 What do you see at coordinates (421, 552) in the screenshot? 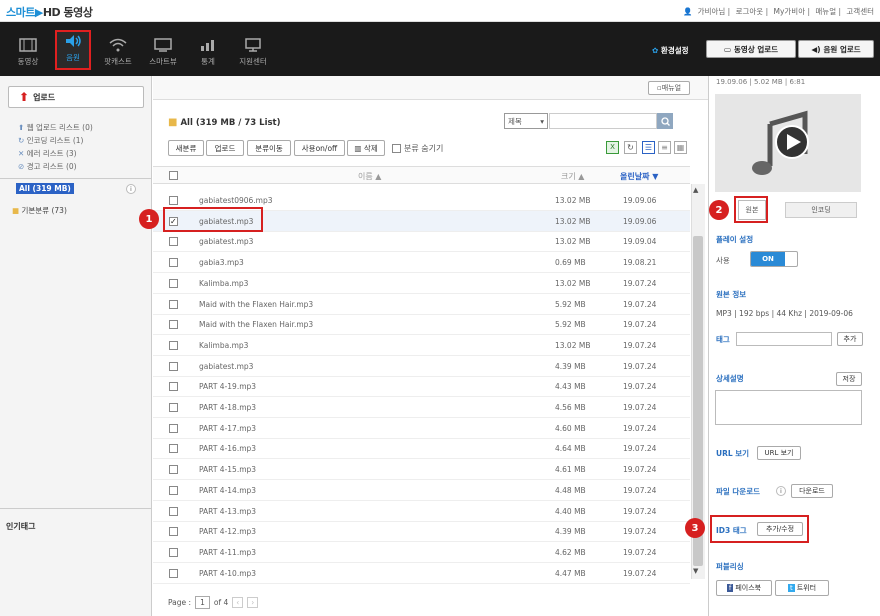
I see `table-row: PART 4-11.mp3 4.62 MB 19.07.24` at bounding box center [421, 552].